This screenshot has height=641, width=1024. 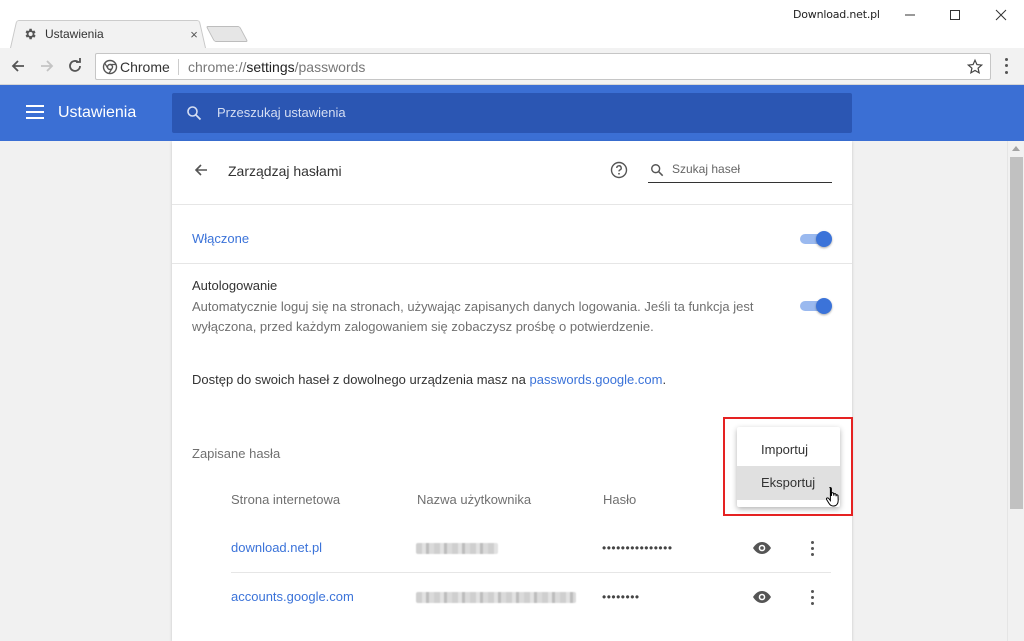 I want to click on title-bar: Ustawienia × Download.net.pl, so click(x=512, y=24).